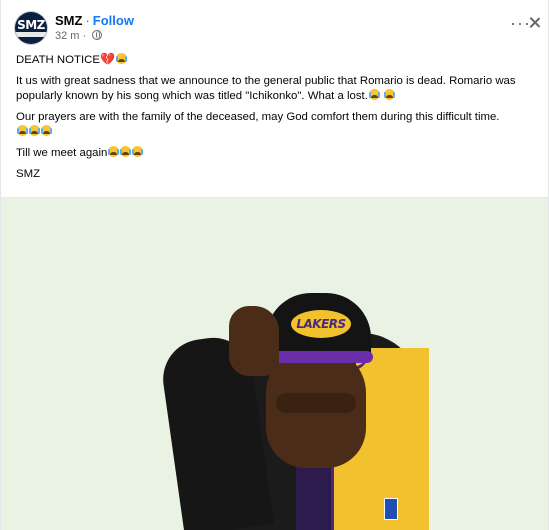  Describe the element at coordinates (107, 59) in the screenshot. I see `broken-heart-icon: 💔` at that location.